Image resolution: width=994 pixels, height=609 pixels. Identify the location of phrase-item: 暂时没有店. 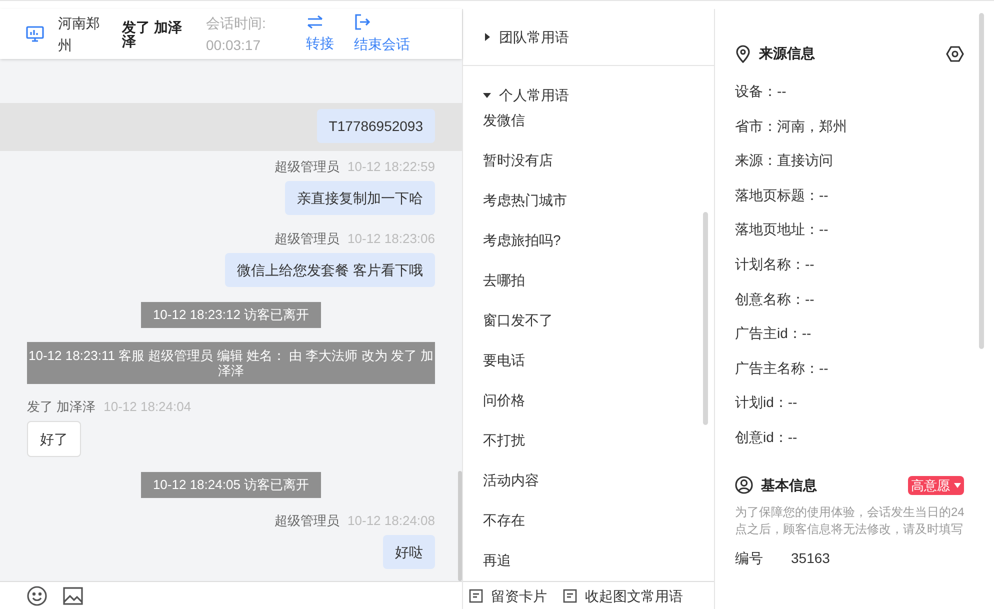
(588, 170).